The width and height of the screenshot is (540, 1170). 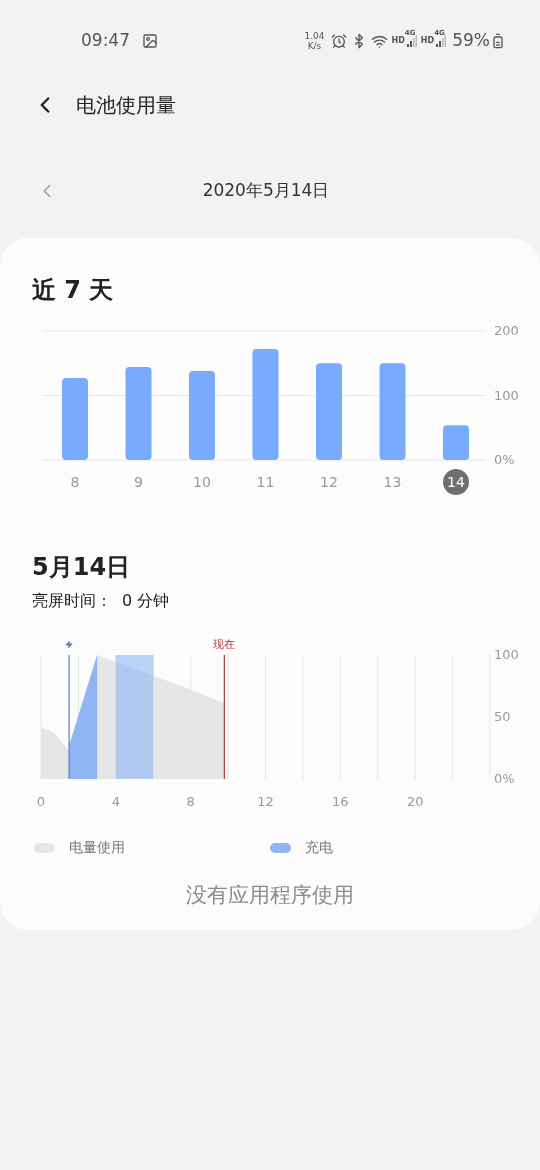 What do you see at coordinates (75, 482) in the screenshot?
I see `day-label: 8` at bounding box center [75, 482].